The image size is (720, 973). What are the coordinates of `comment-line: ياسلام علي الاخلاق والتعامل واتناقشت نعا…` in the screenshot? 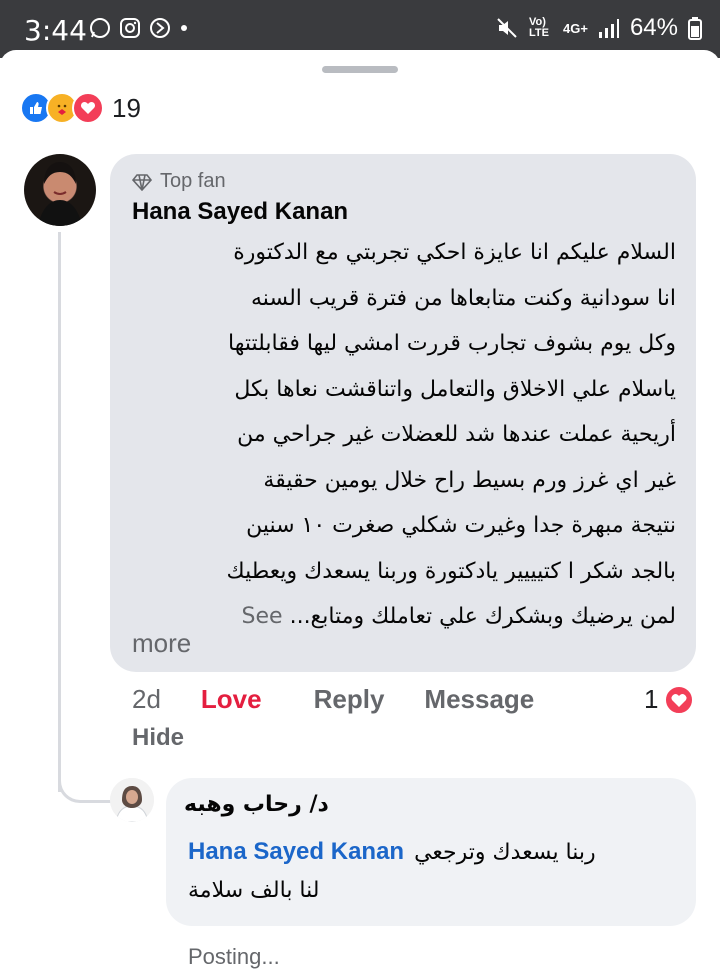 It's located at (455, 389).